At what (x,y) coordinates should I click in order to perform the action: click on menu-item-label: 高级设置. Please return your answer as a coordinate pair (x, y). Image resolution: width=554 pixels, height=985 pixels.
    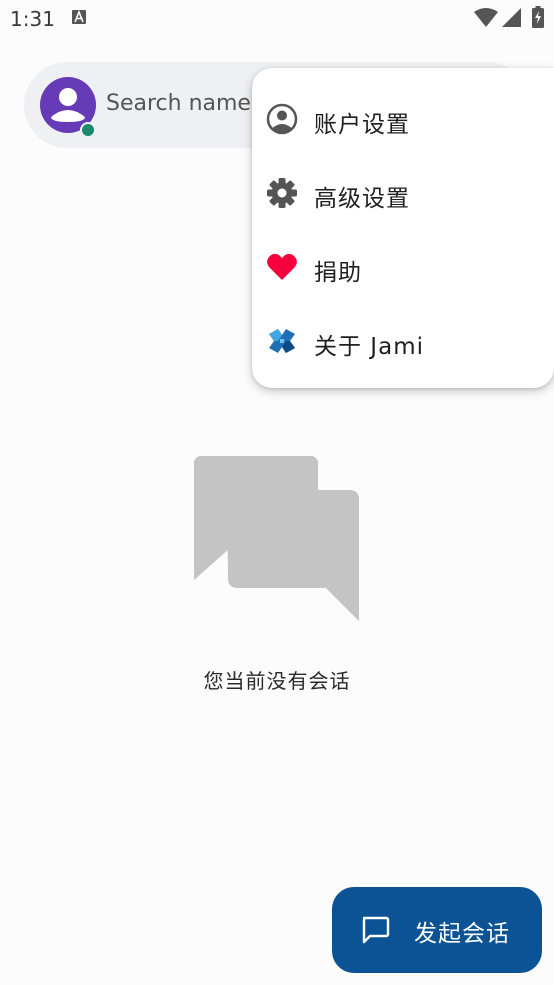
    Looking at the image, I should click on (362, 199).